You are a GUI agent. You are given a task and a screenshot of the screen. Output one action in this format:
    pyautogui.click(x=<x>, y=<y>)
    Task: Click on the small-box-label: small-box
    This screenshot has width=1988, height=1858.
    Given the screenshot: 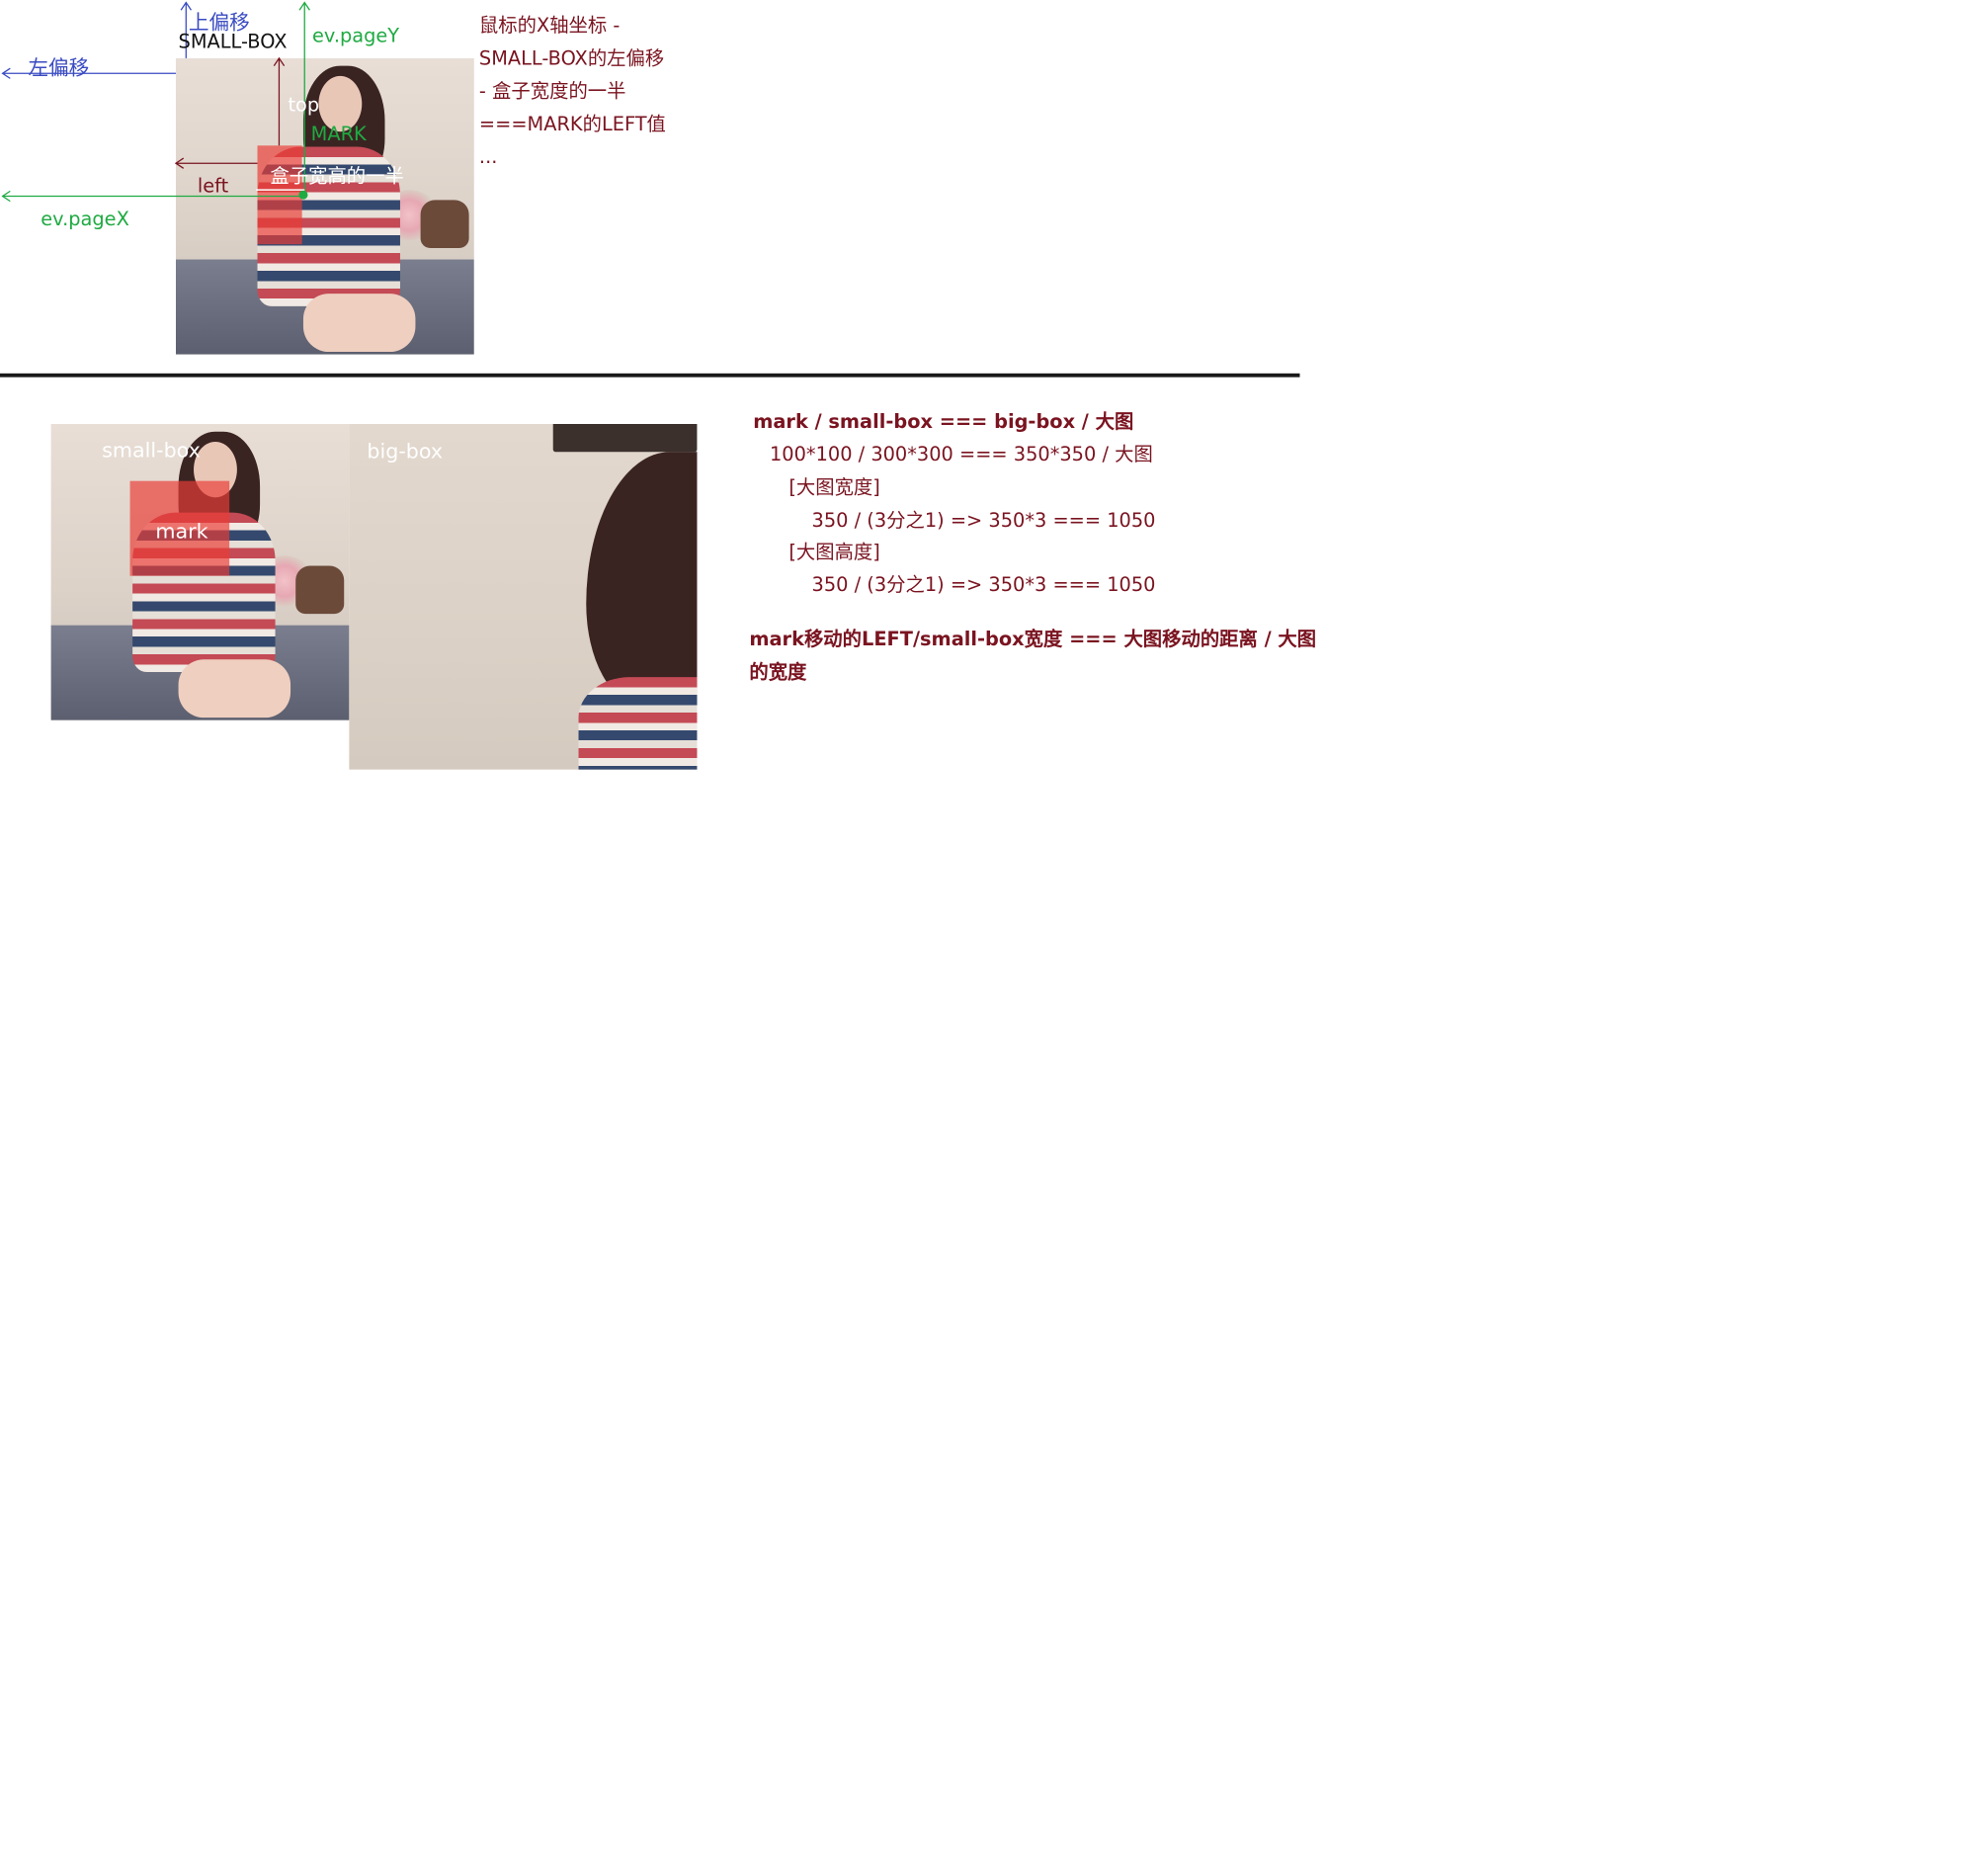 What is the action you would take?
    pyautogui.click(x=151, y=451)
    